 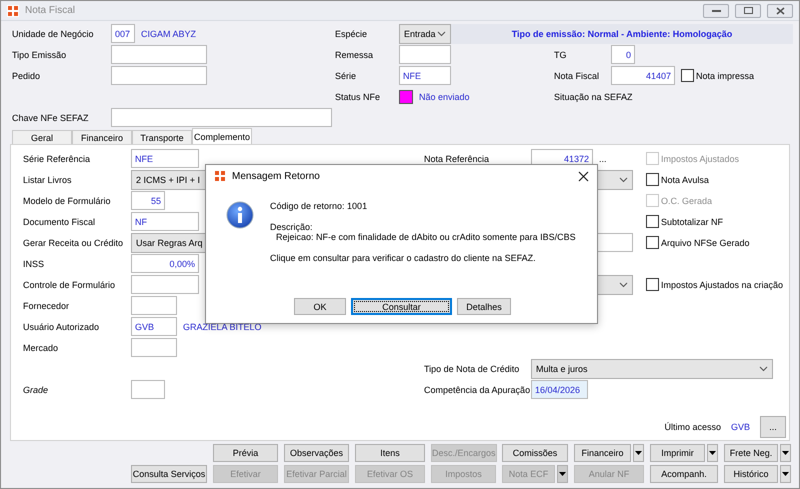 What do you see at coordinates (740, 427) in the screenshot?
I see `last-access-user: GVB` at bounding box center [740, 427].